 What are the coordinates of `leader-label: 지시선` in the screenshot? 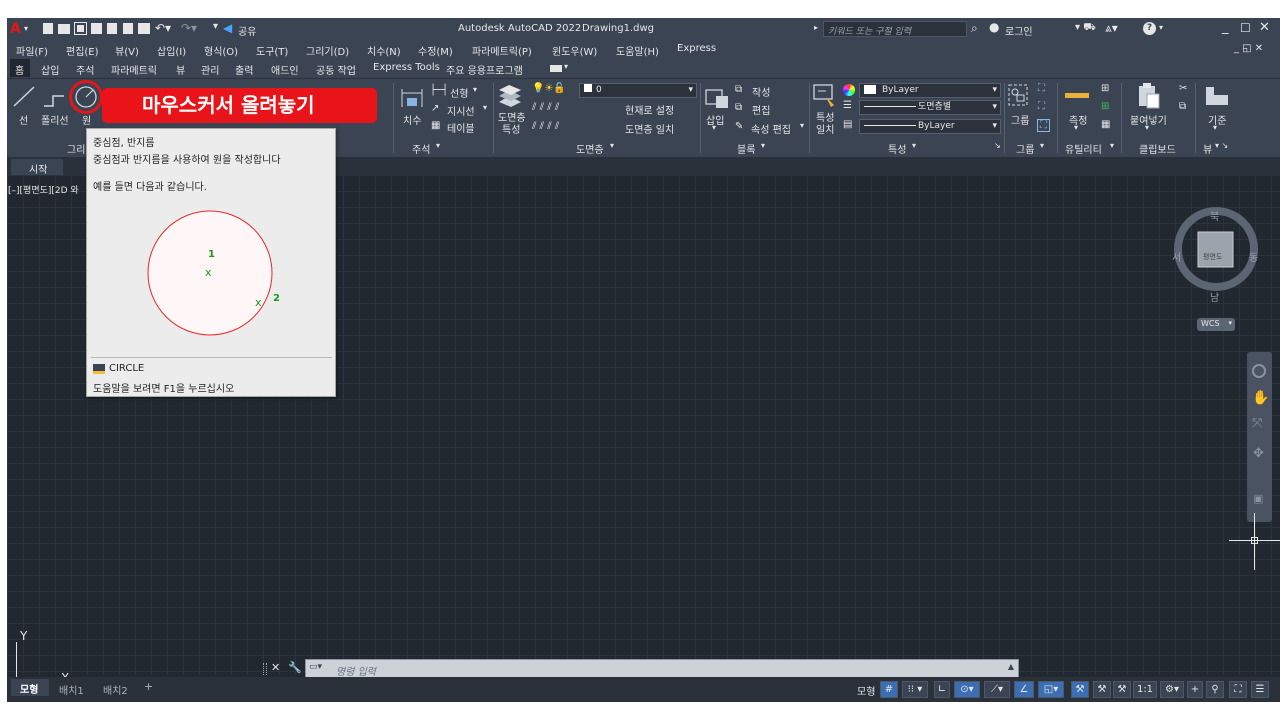 It's located at (461, 110).